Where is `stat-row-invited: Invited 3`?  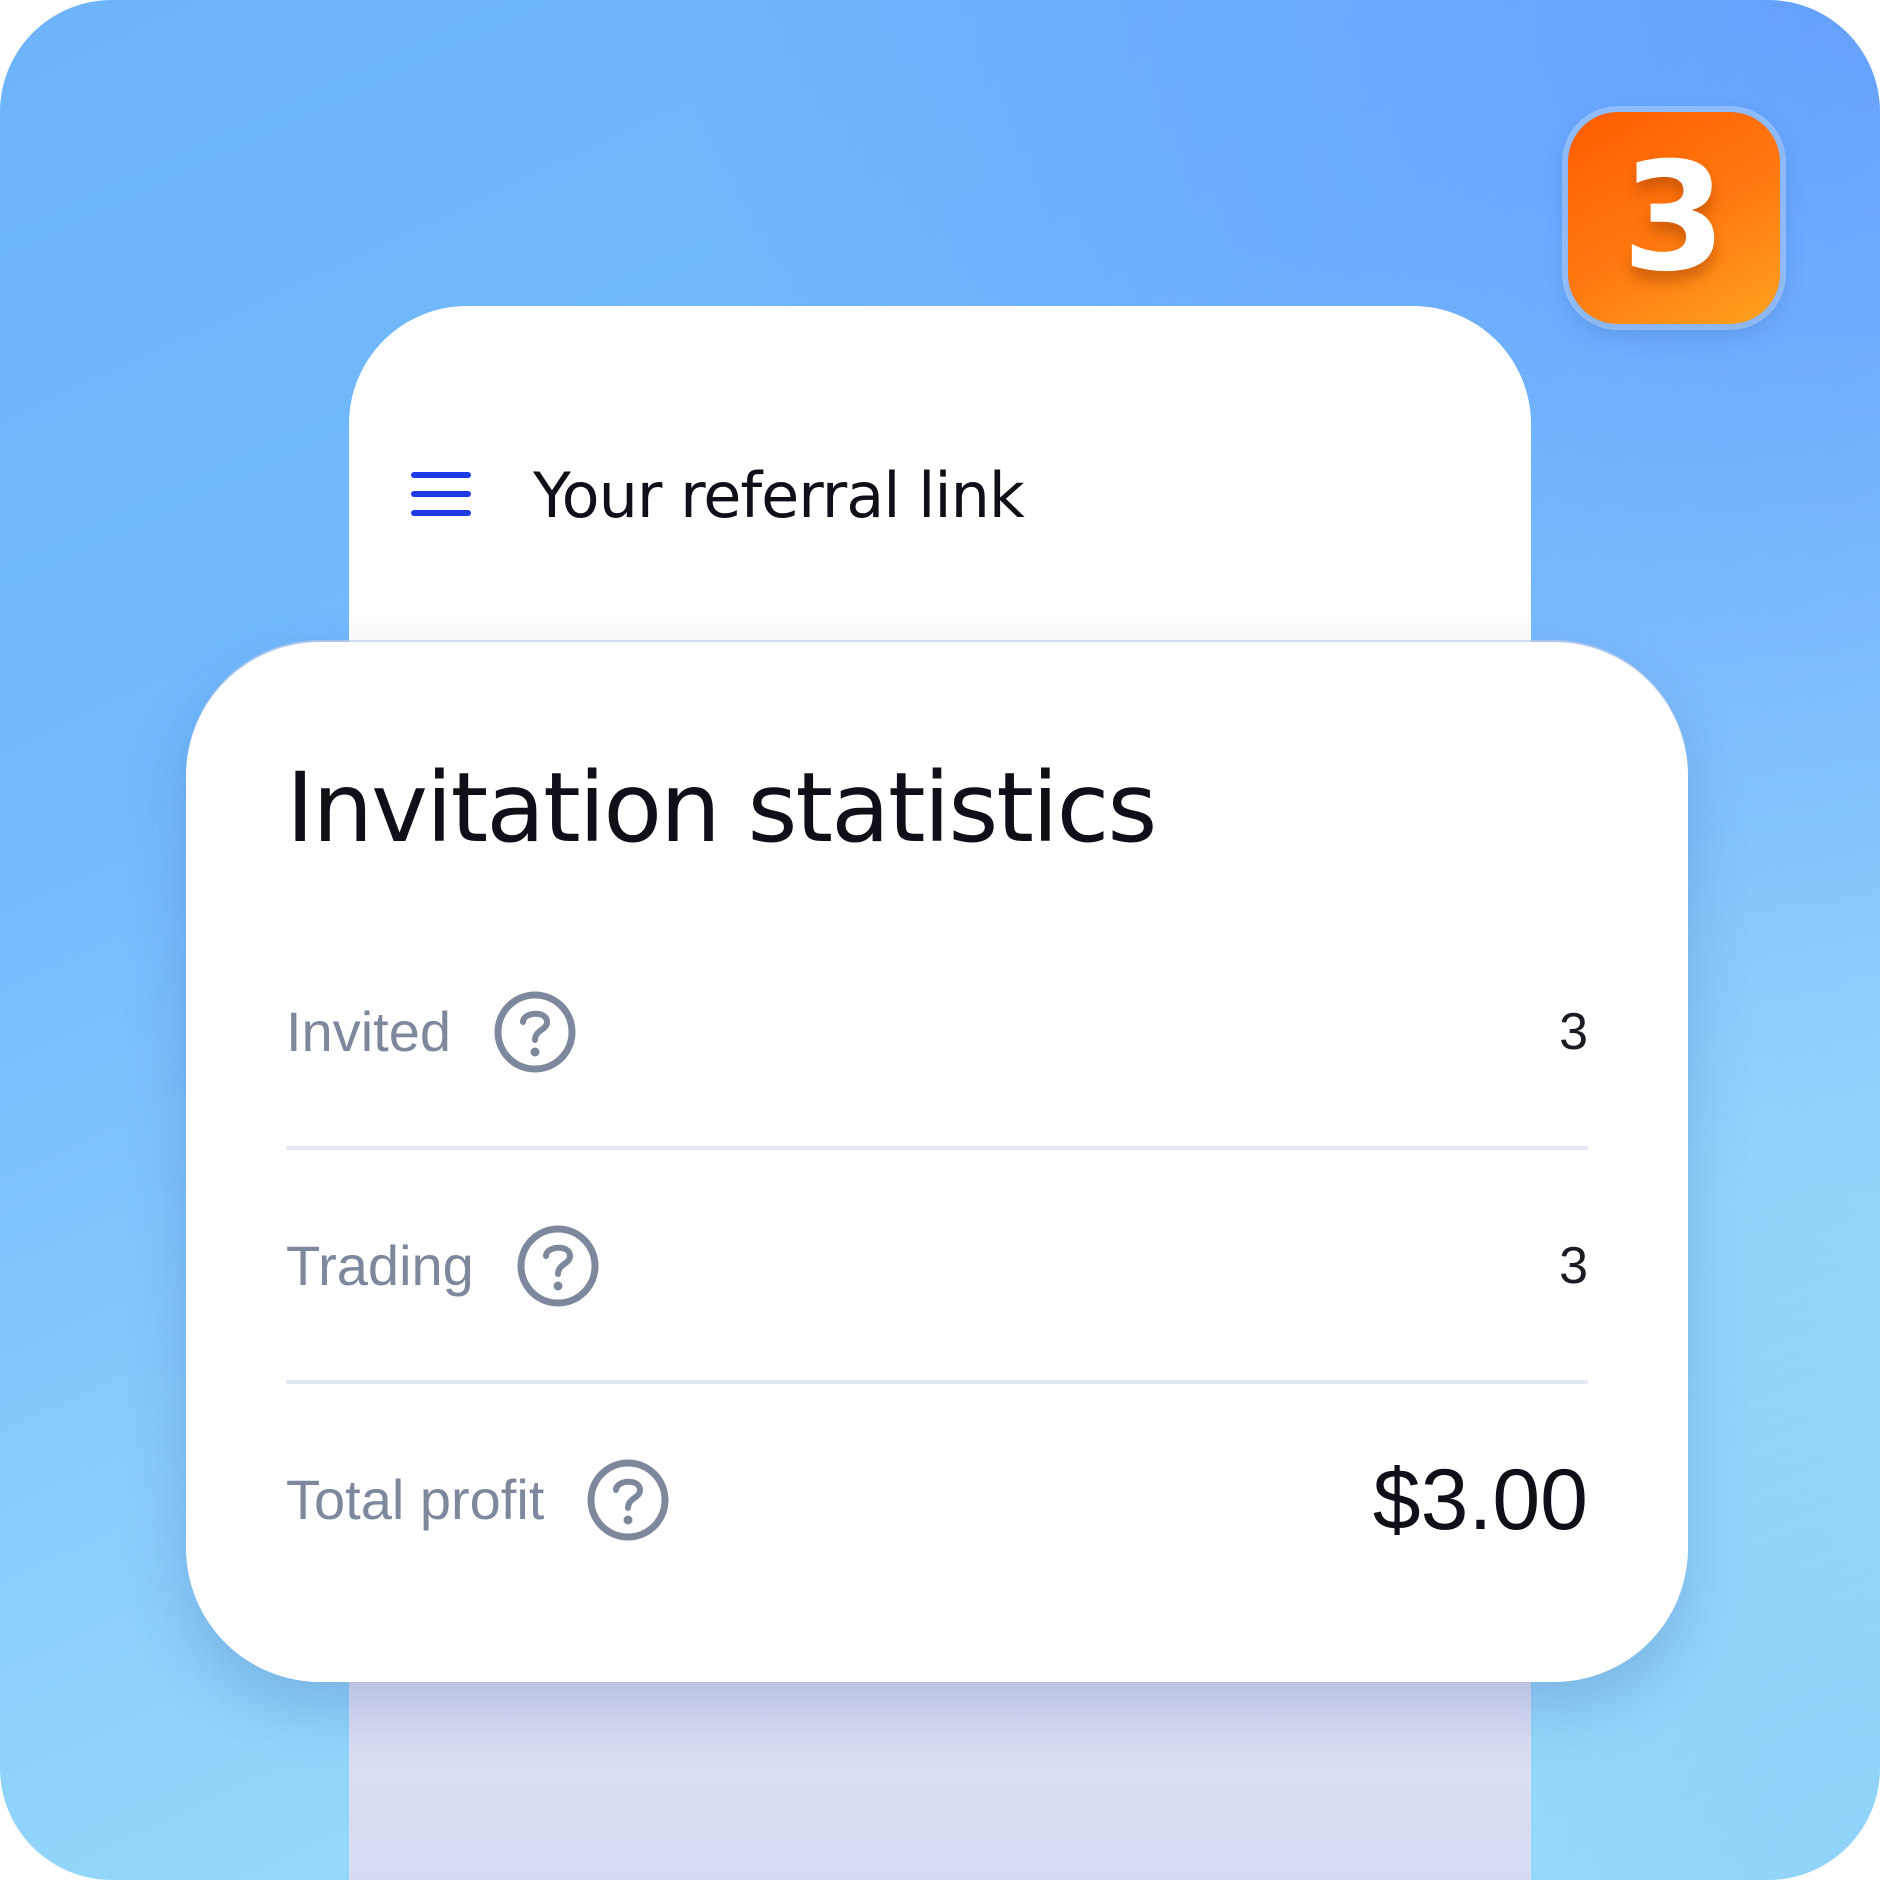
stat-row-invited: Invited 3 is located at coordinates (937, 1032).